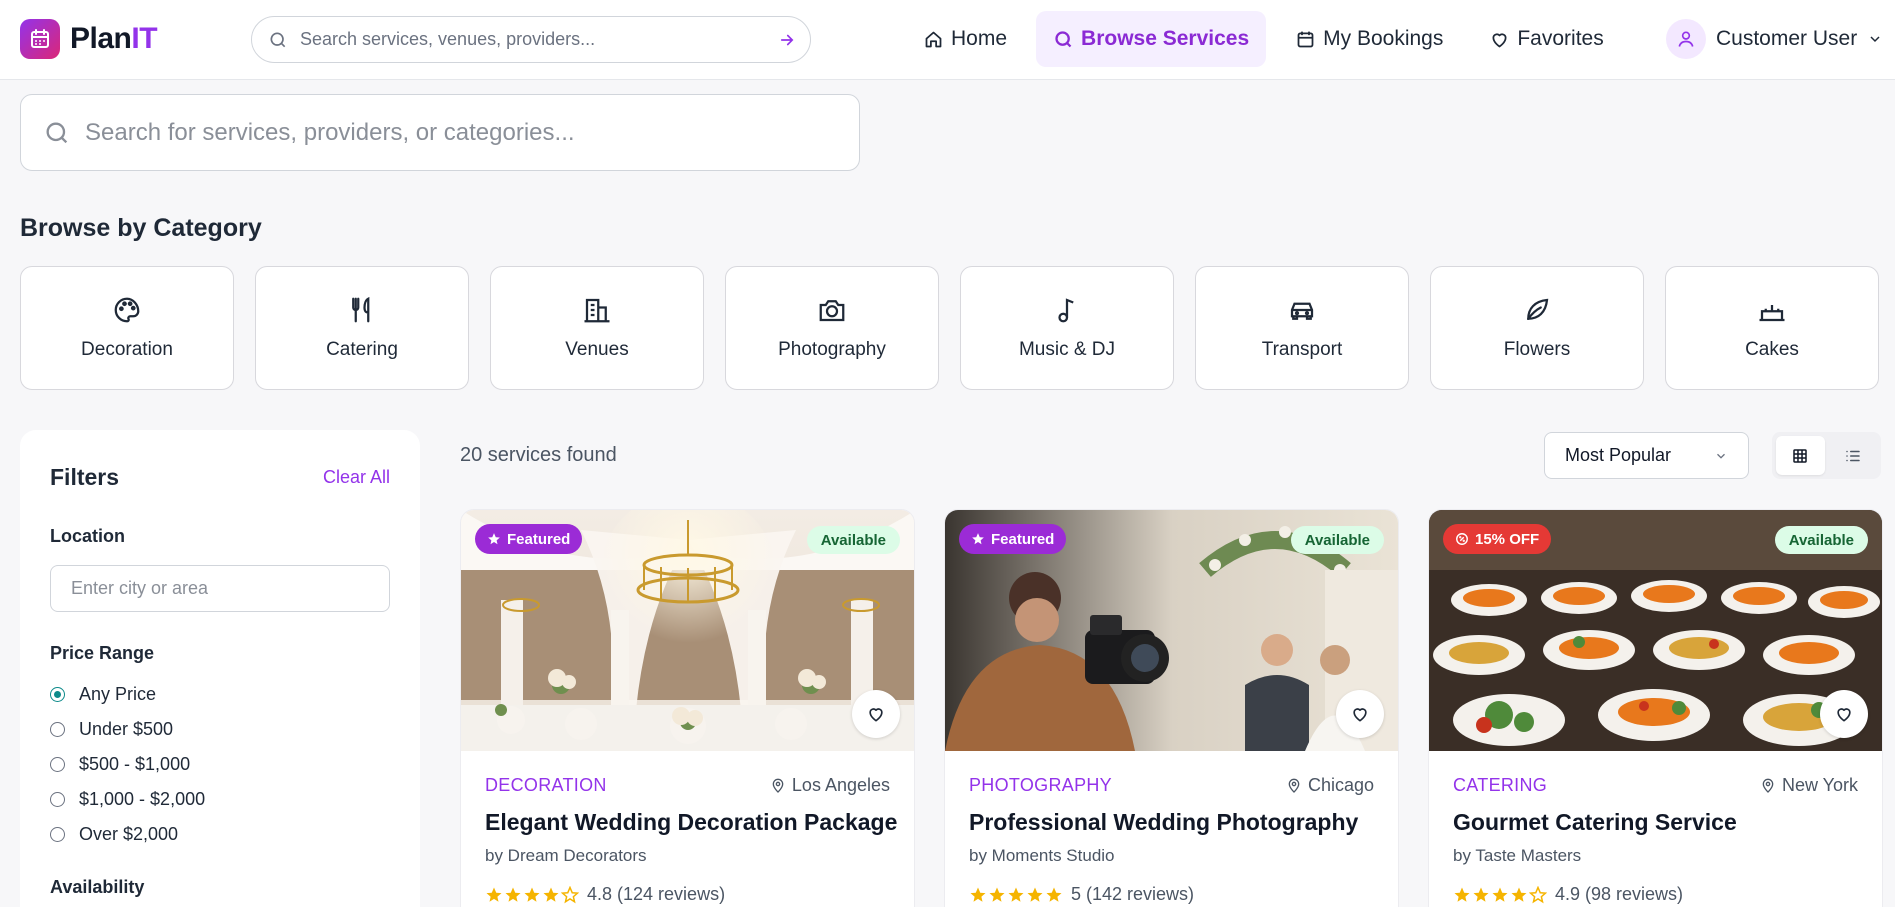 The height and width of the screenshot is (907, 1895). What do you see at coordinates (57, 133) in the screenshot?
I see `search-icon` at bounding box center [57, 133].